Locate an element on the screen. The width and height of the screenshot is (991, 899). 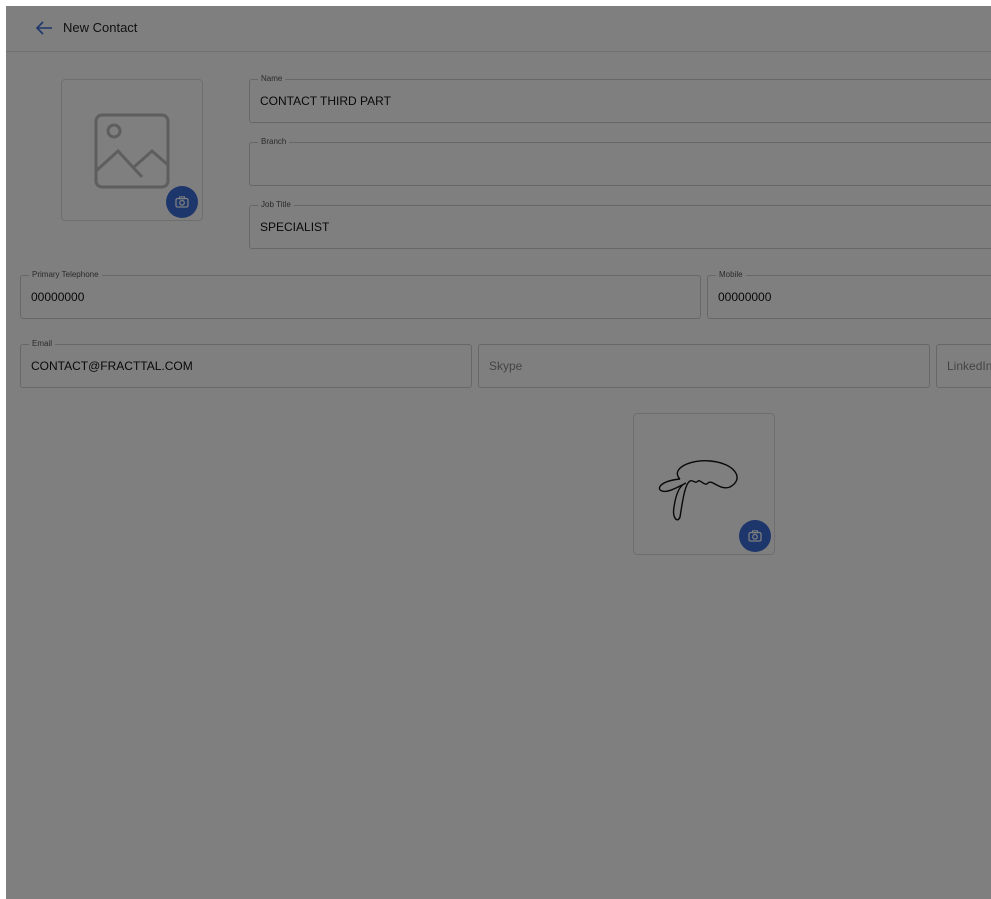
signature-image is located at coordinates (698, 490).